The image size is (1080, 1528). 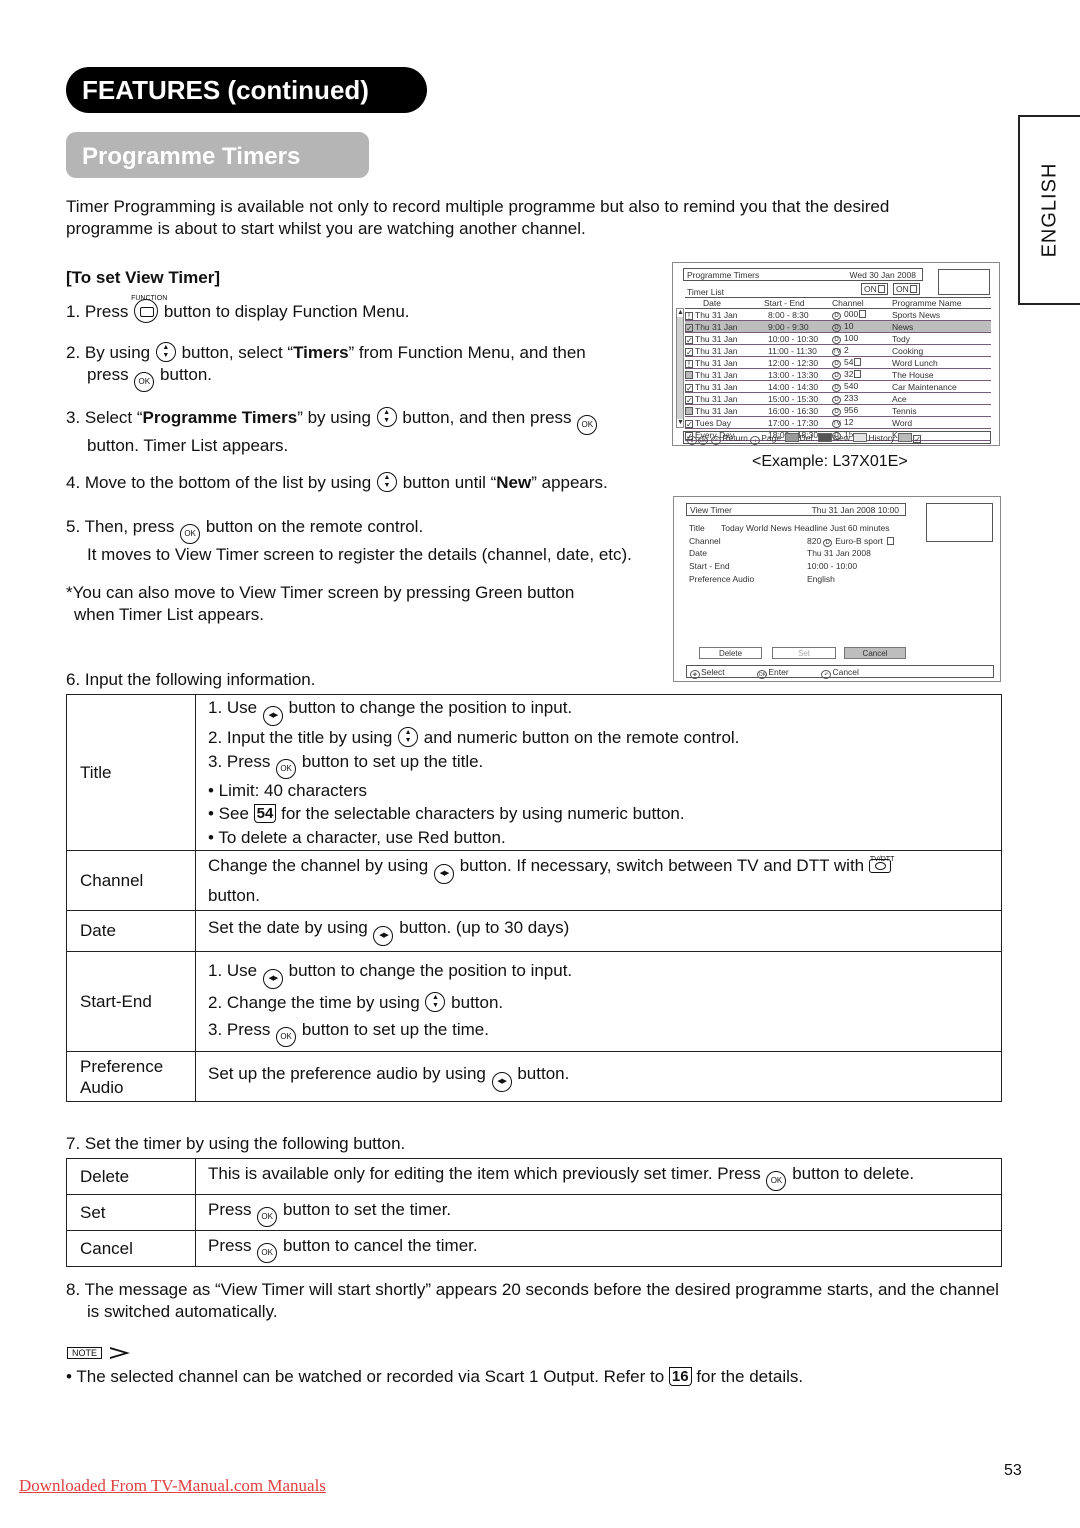 What do you see at coordinates (795, 326) in the screenshot?
I see `row-time: 9:00 - 9:30` at bounding box center [795, 326].